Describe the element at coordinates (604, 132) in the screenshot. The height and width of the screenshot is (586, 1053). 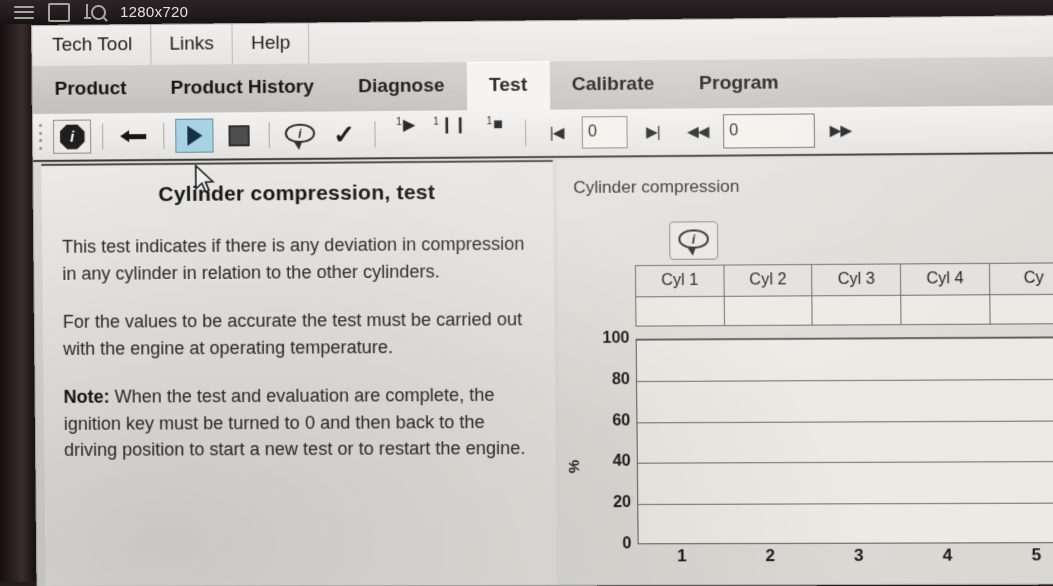
I see `page-input` at that location.